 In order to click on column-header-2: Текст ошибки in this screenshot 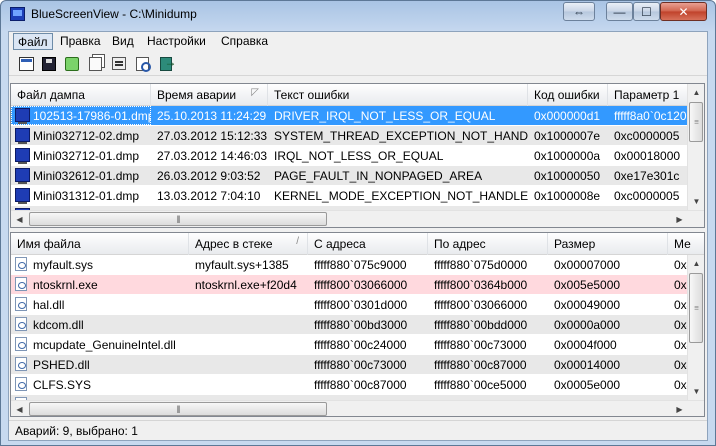, I will do `click(398, 95)`.